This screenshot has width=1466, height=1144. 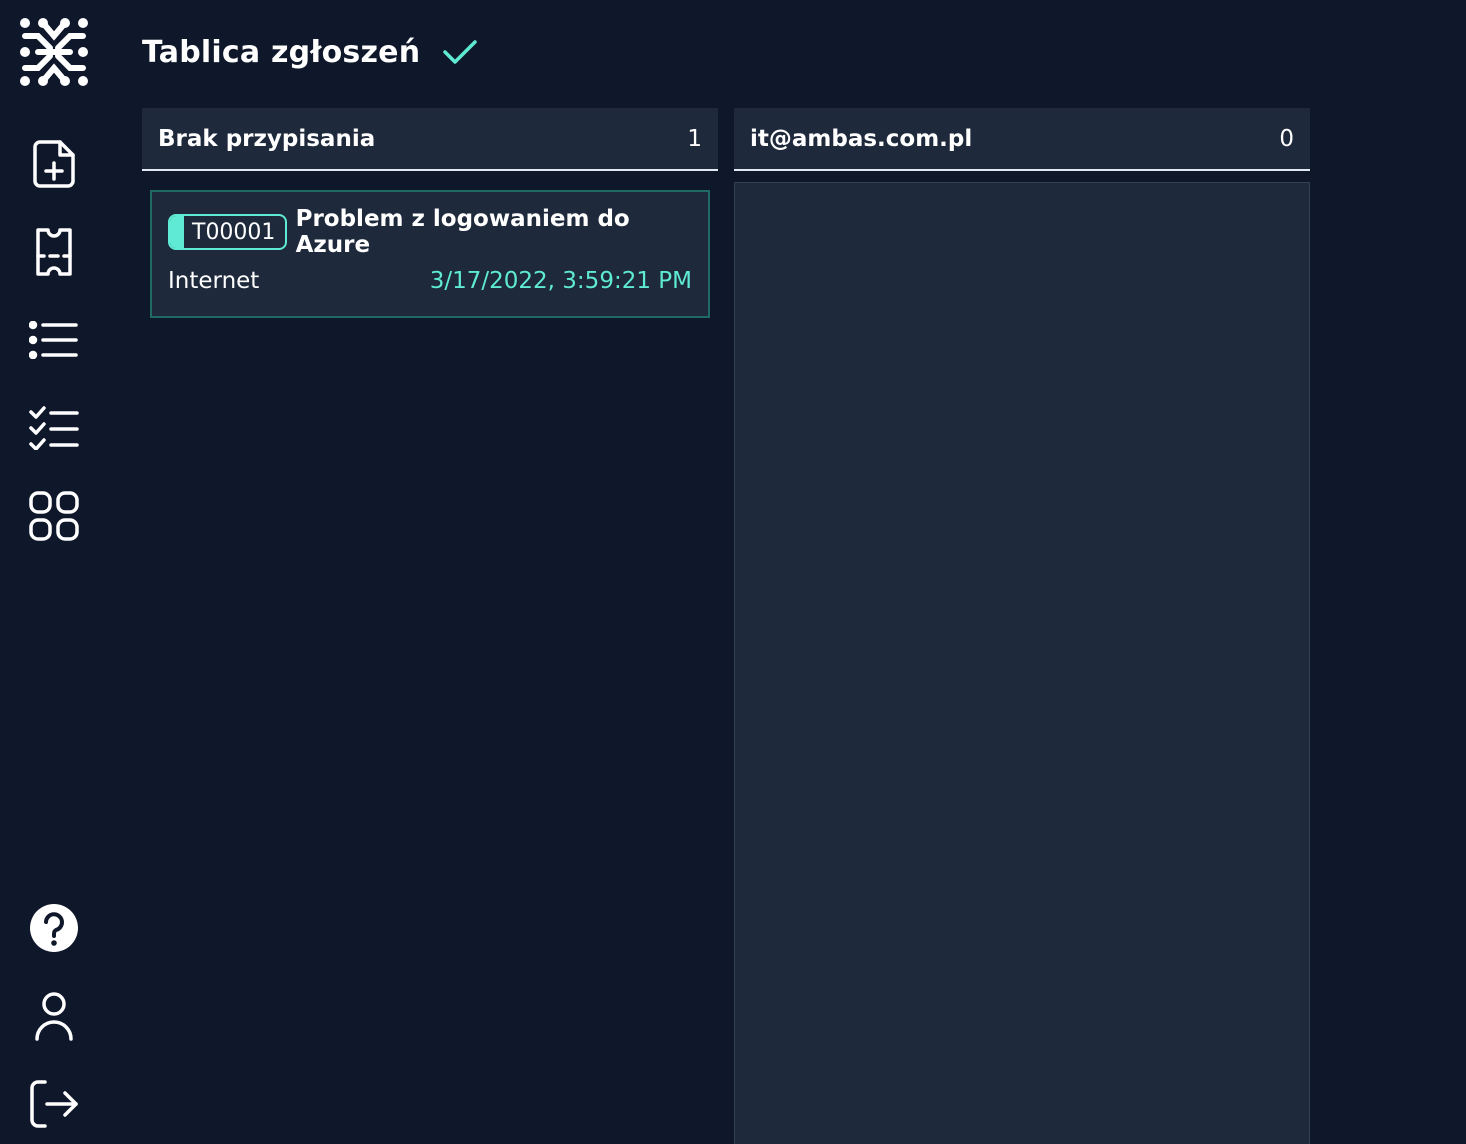 I want to click on list-icon, so click(x=54, y=340).